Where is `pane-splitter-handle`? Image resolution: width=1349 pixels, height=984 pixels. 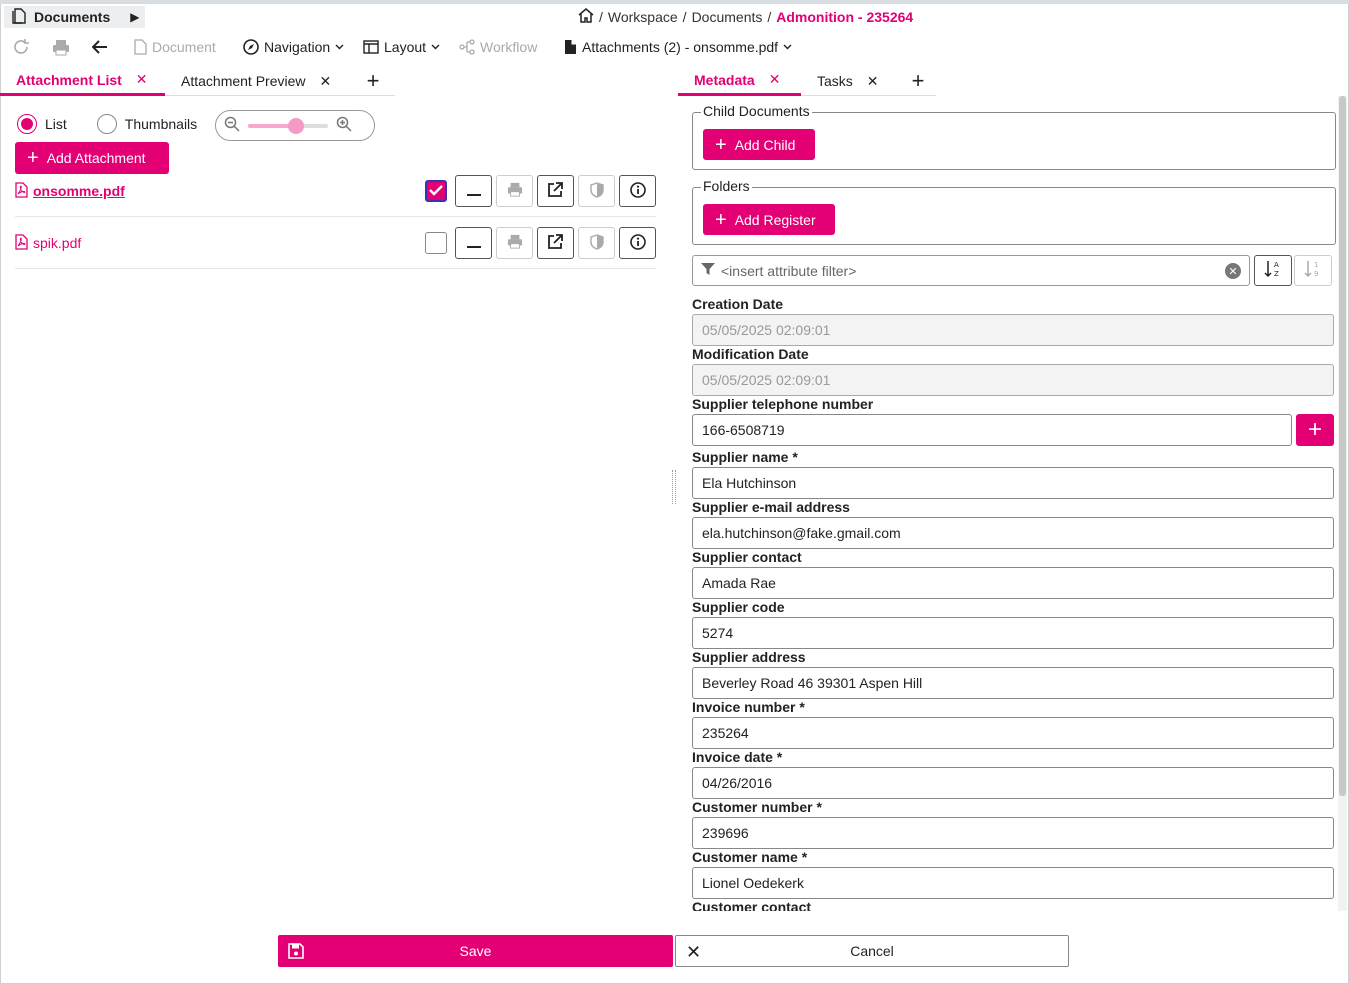
pane-splitter-handle is located at coordinates (674, 487).